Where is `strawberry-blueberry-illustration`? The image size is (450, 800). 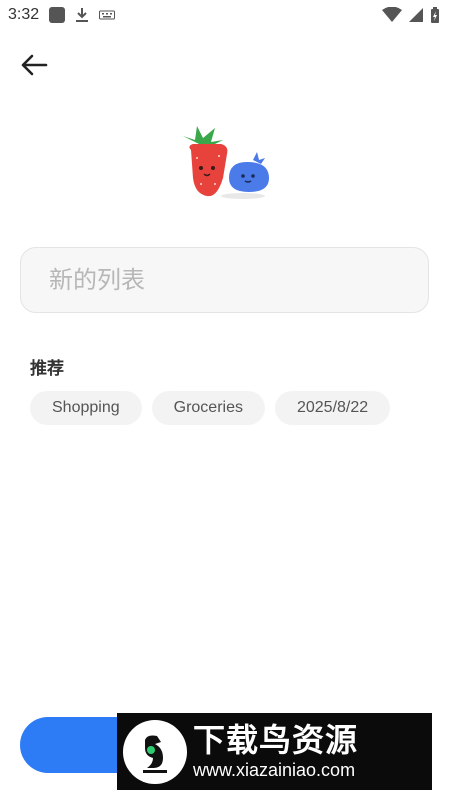 strawberry-blueberry-illustration is located at coordinates (226, 162).